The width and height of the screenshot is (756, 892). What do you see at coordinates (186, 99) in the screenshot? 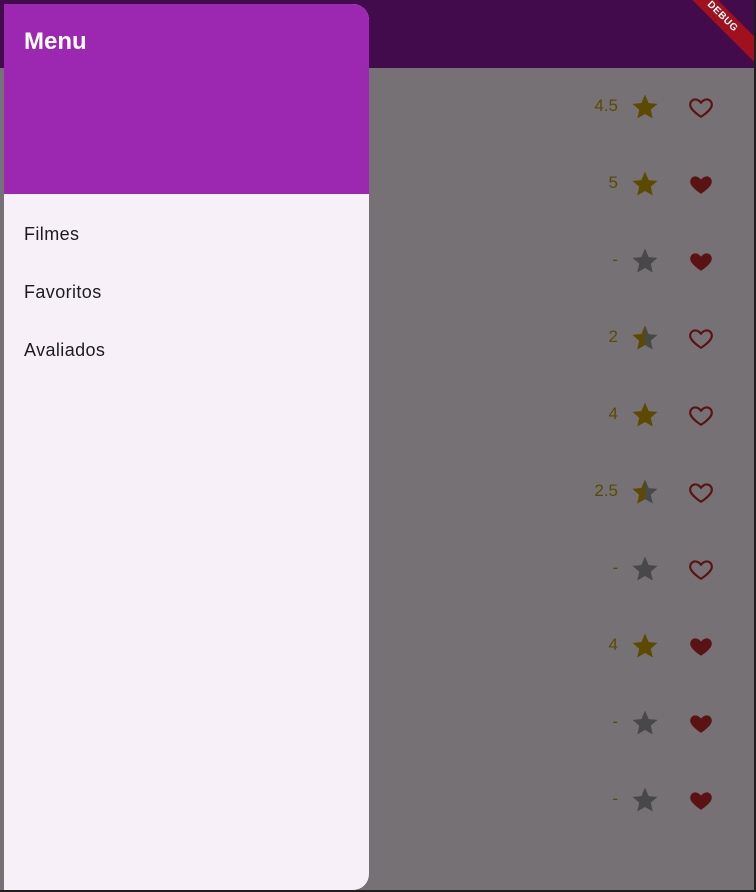
I see `drawer-header: Menu` at bounding box center [186, 99].